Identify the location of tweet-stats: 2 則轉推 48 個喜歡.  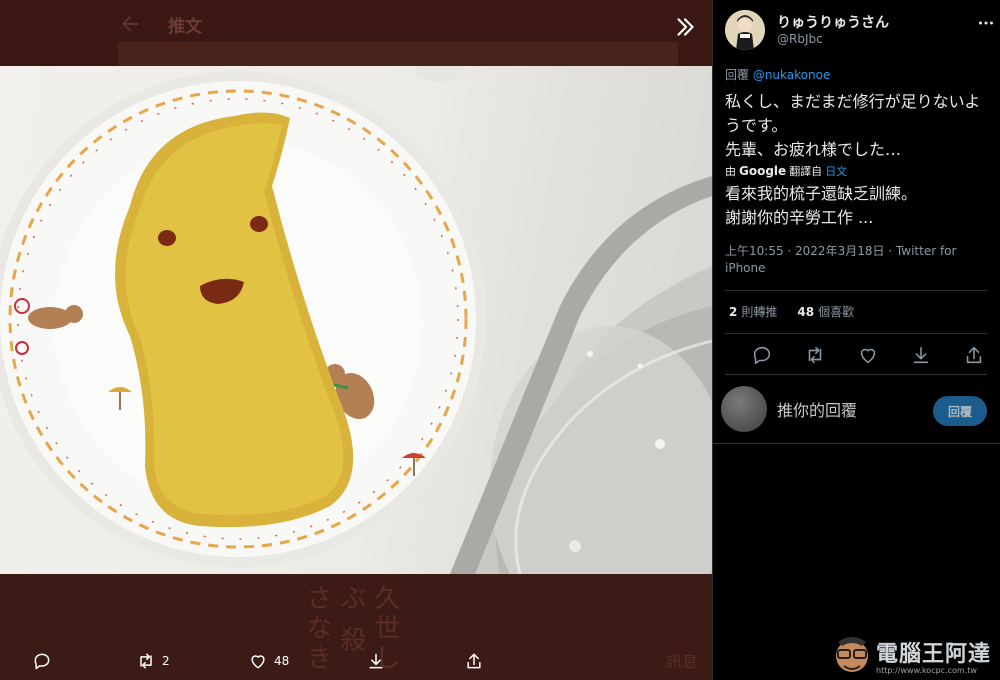
(791, 311).